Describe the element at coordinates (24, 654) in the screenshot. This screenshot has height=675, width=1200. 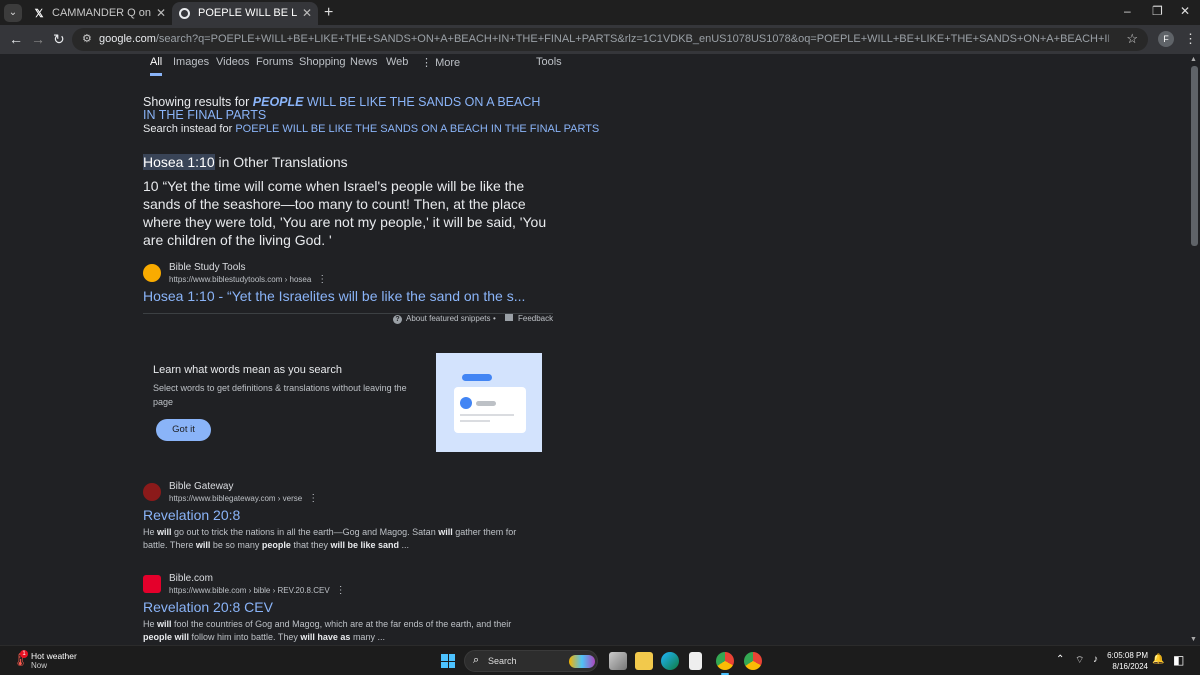
I see `weather-badge: 1` at that location.